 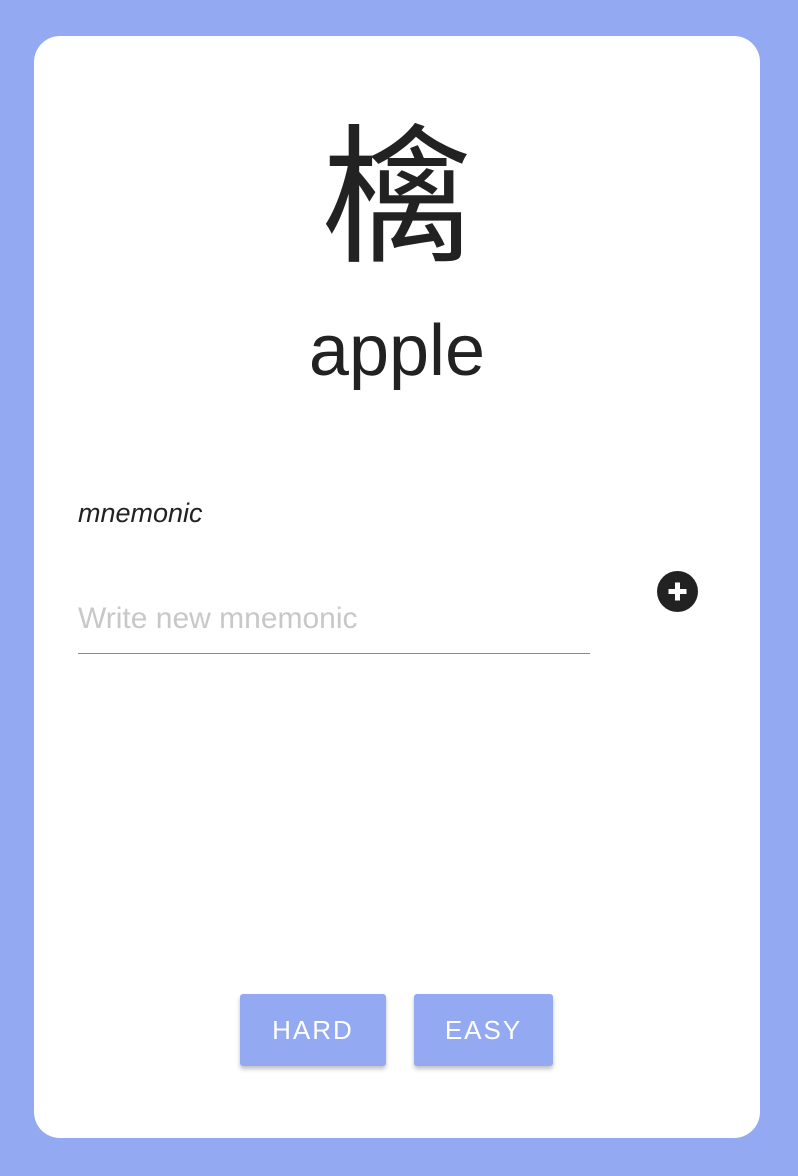 I want to click on add-mnemonic-button, so click(x=677, y=591).